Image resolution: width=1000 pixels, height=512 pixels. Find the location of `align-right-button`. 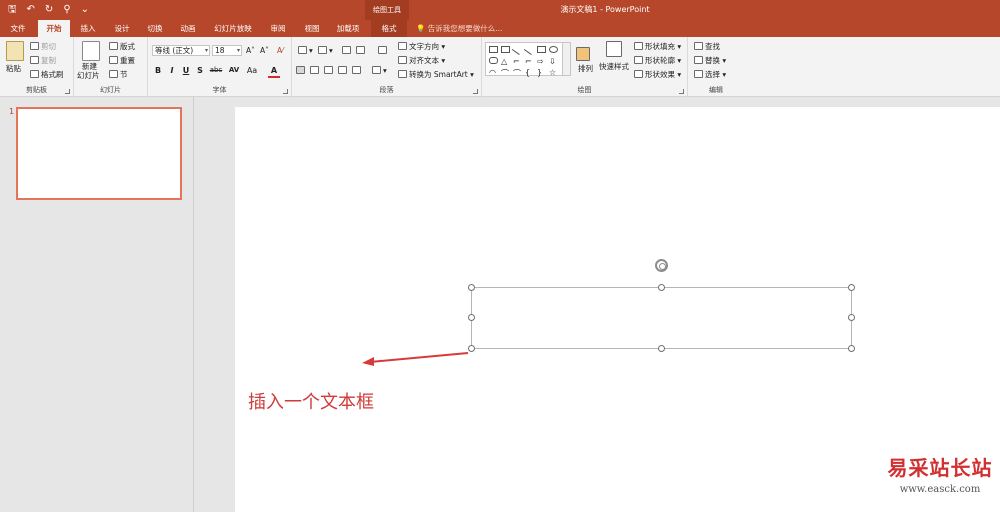

align-right-button is located at coordinates (329, 70).